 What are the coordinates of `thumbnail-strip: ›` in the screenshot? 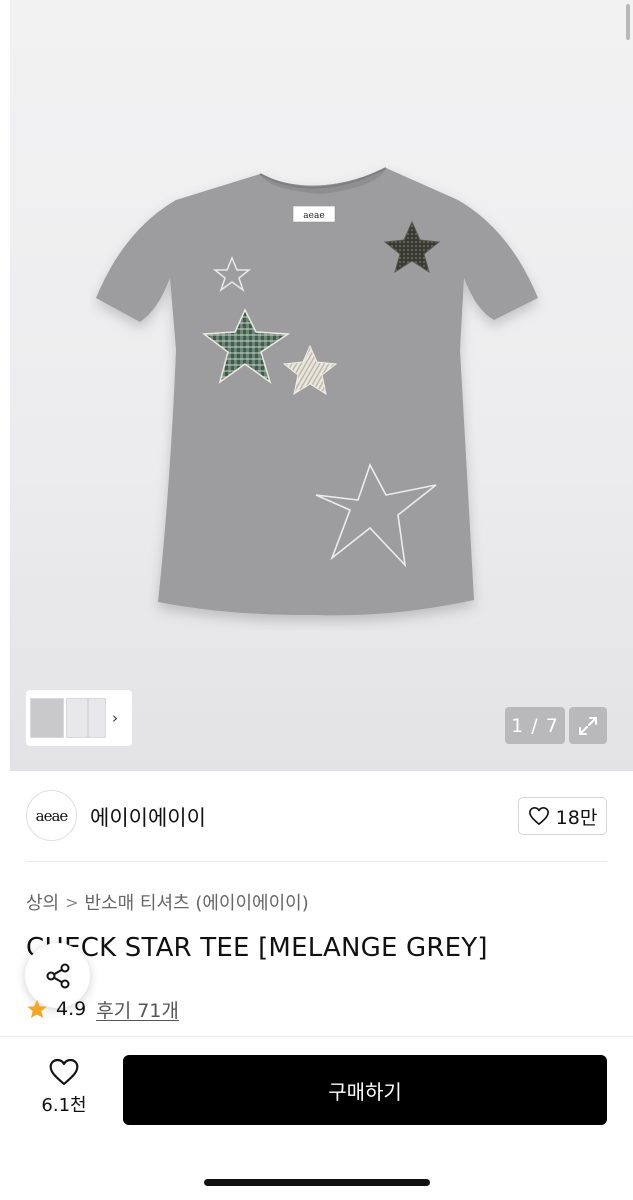 It's located at (79, 718).